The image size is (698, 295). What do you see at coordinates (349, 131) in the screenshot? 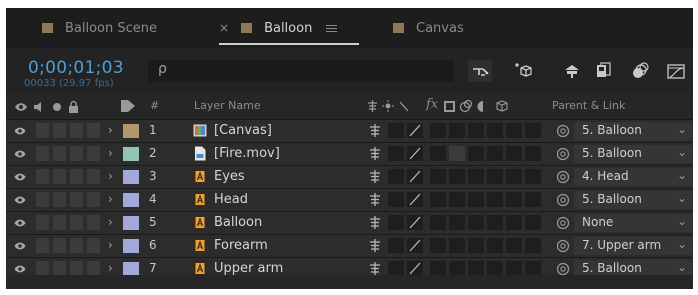
I see `layer-row: › 1 [Canvas] 5. Balloon ⌄` at bounding box center [349, 131].